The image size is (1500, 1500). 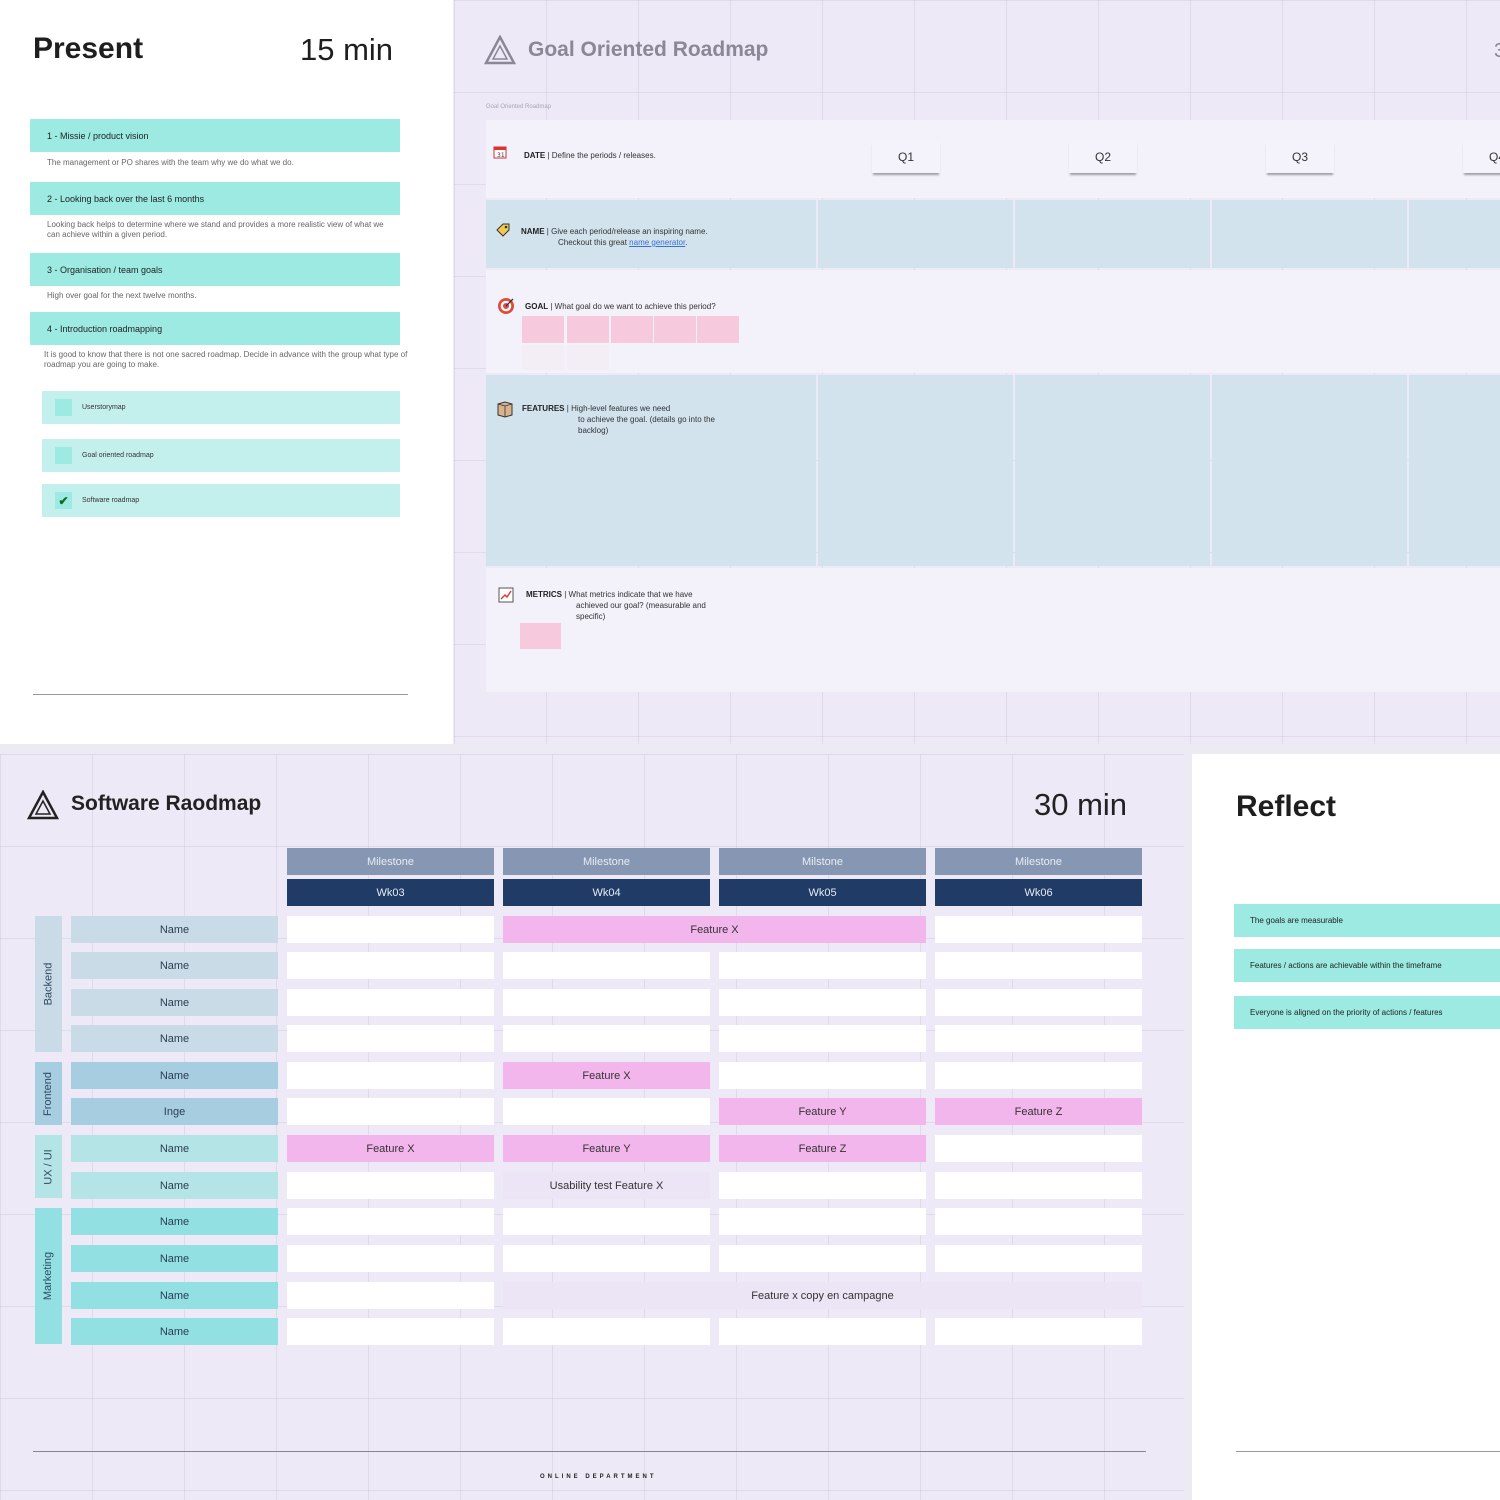 What do you see at coordinates (657, 242) in the screenshot?
I see `name-generator-link: name generator` at bounding box center [657, 242].